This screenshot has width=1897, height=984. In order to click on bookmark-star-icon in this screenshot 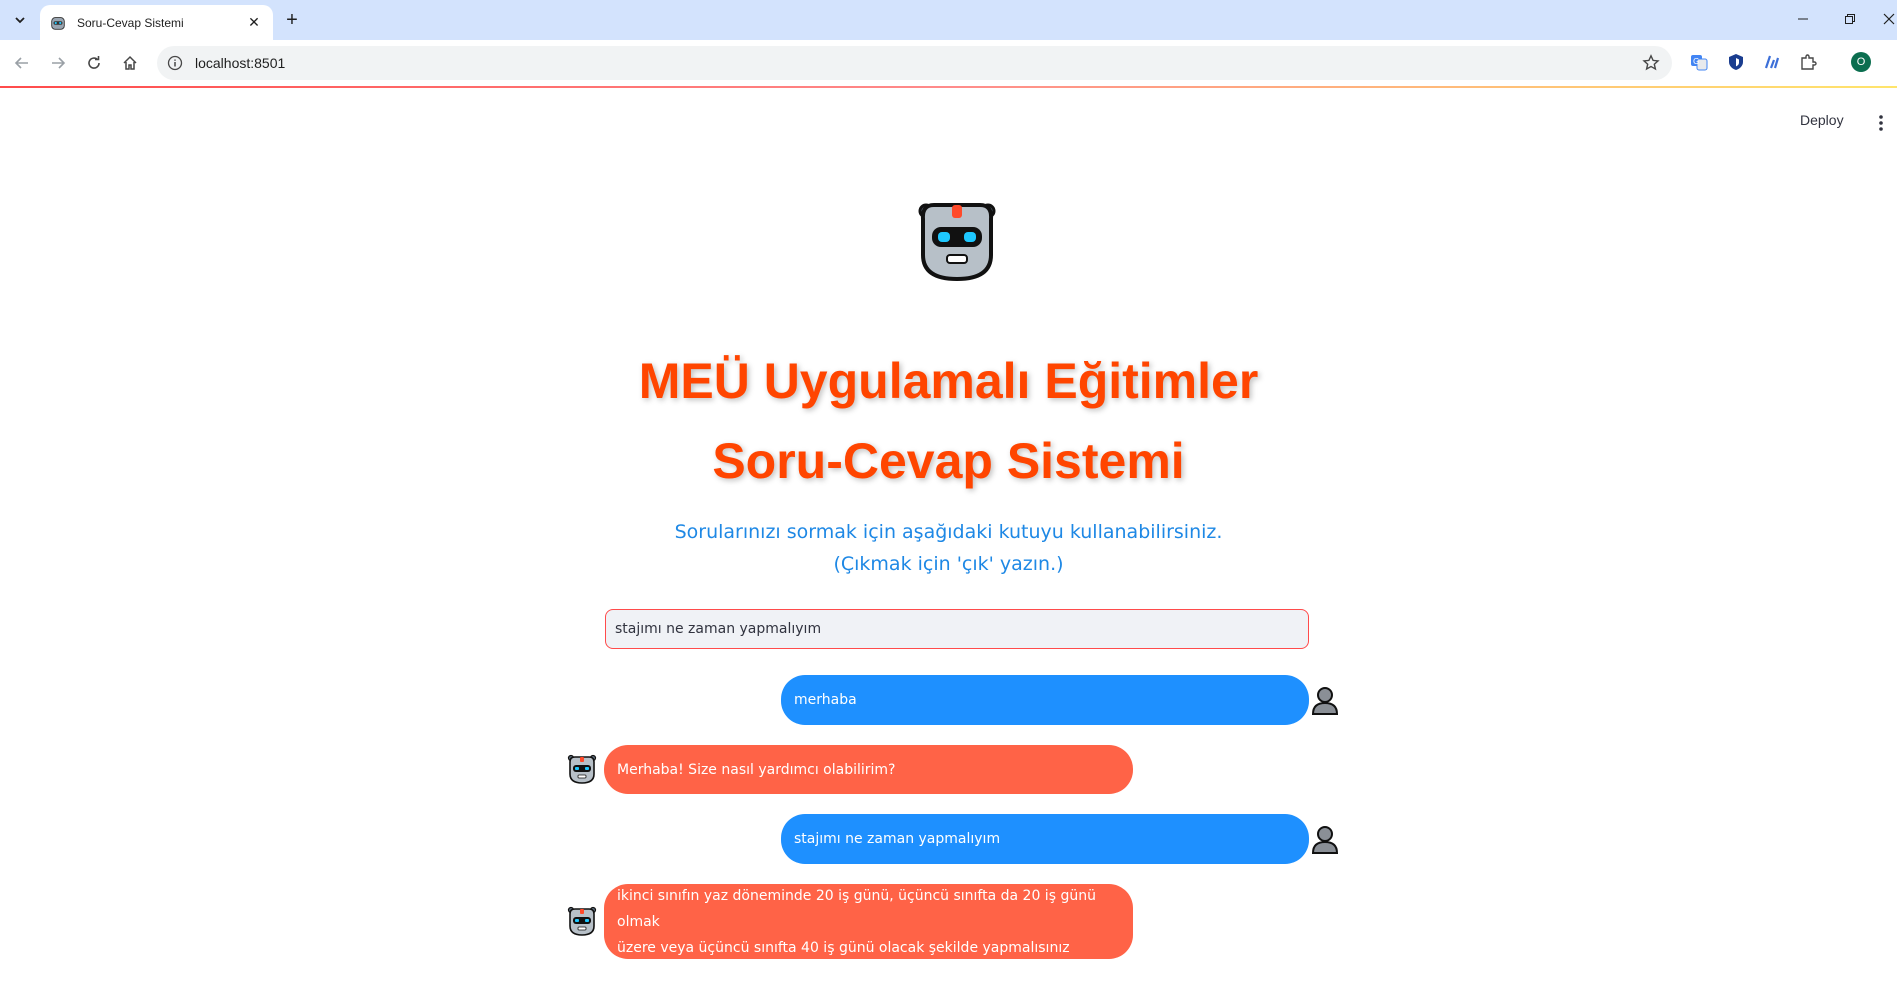, I will do `click(1651, 63)`.